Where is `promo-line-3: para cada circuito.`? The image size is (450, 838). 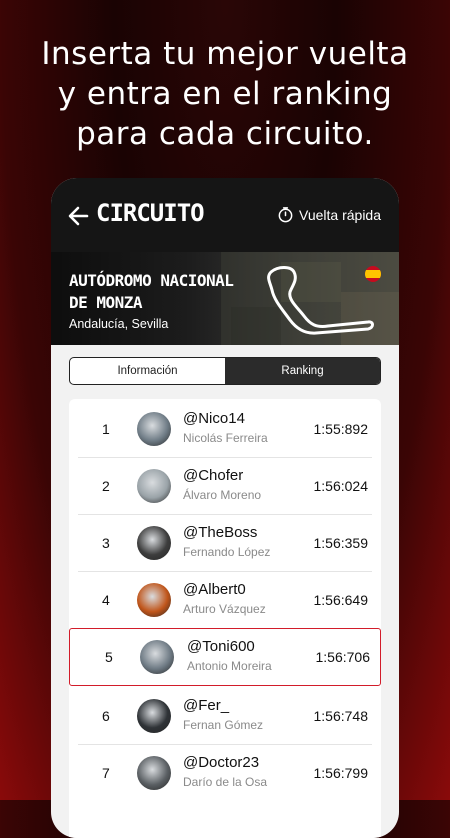 promo-line-3: para cada circuito. is located at coordinates (225, 134).